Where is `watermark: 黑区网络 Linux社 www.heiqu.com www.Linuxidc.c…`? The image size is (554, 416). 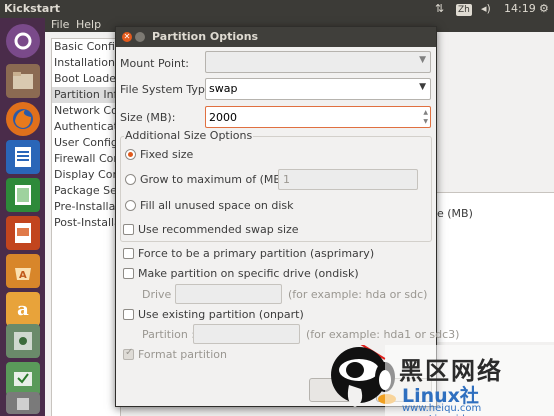
watermark: 黑区网络 Linux社 www.heiqu.com www.Linuxidc.c… is located at coordinates (439, 380).